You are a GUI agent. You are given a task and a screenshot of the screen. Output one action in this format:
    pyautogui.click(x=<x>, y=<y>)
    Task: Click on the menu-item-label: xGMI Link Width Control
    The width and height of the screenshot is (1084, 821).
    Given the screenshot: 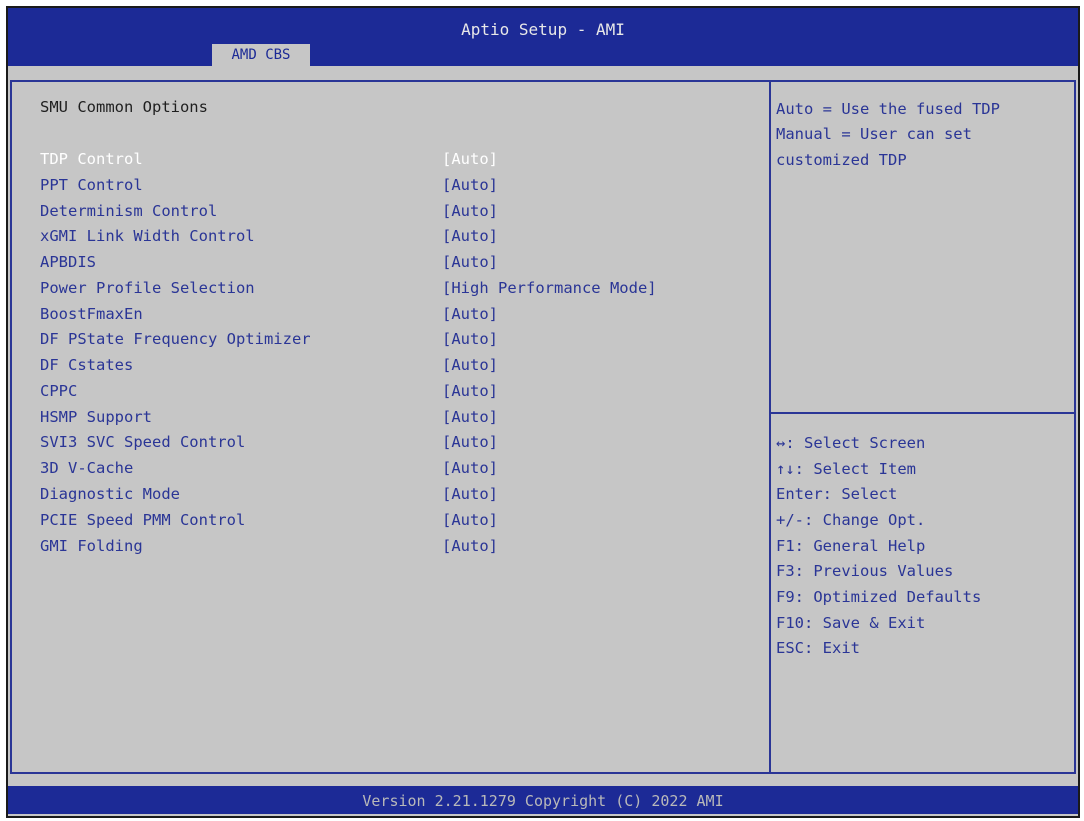 What is the action you would take?
    pyautogui.click(x=147, y=236)
    